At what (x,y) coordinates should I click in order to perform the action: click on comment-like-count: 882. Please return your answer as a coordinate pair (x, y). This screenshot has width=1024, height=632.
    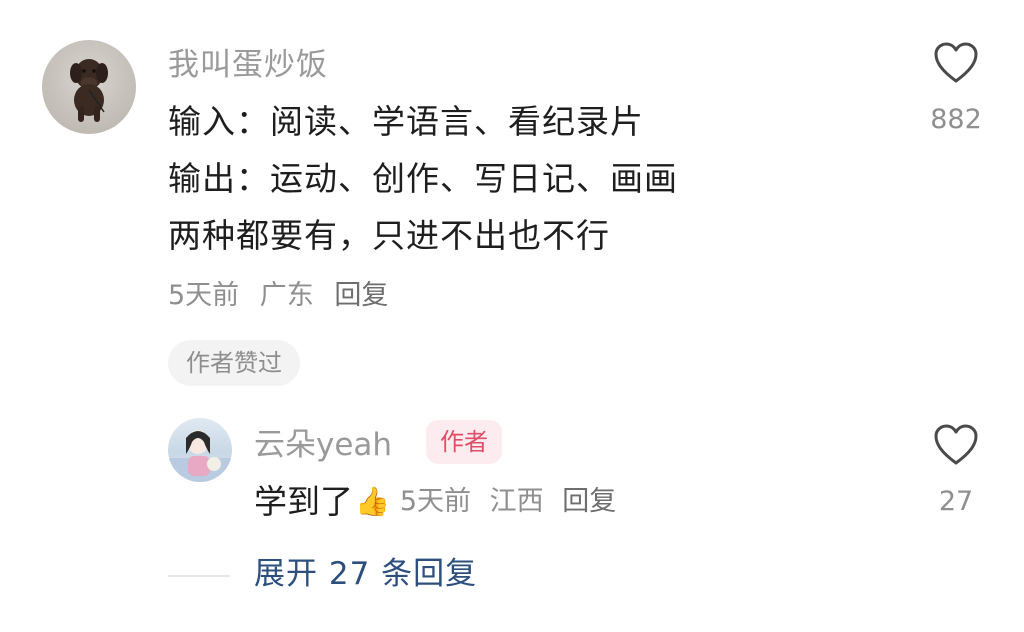
    Looking at the image, I should click on (956, 119).